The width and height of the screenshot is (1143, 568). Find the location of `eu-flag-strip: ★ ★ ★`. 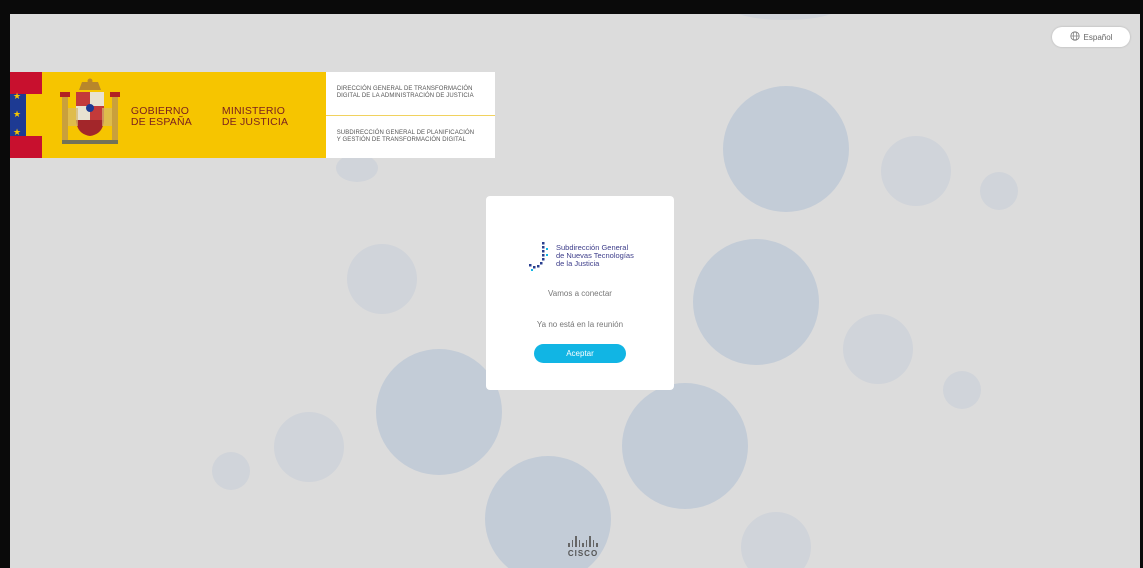

eu-flag-strip: ★ ★ ★ is located at coordinates (26, 115).